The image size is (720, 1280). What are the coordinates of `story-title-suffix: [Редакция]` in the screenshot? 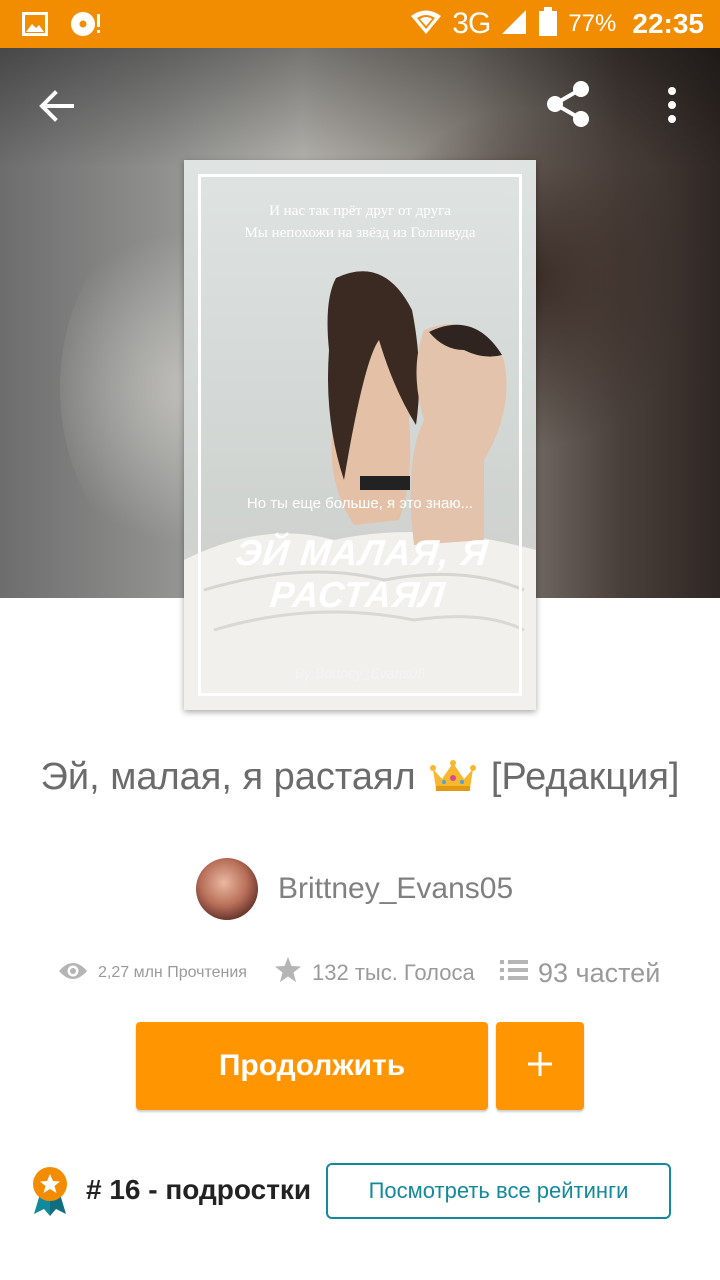 It's located at (585, 777).